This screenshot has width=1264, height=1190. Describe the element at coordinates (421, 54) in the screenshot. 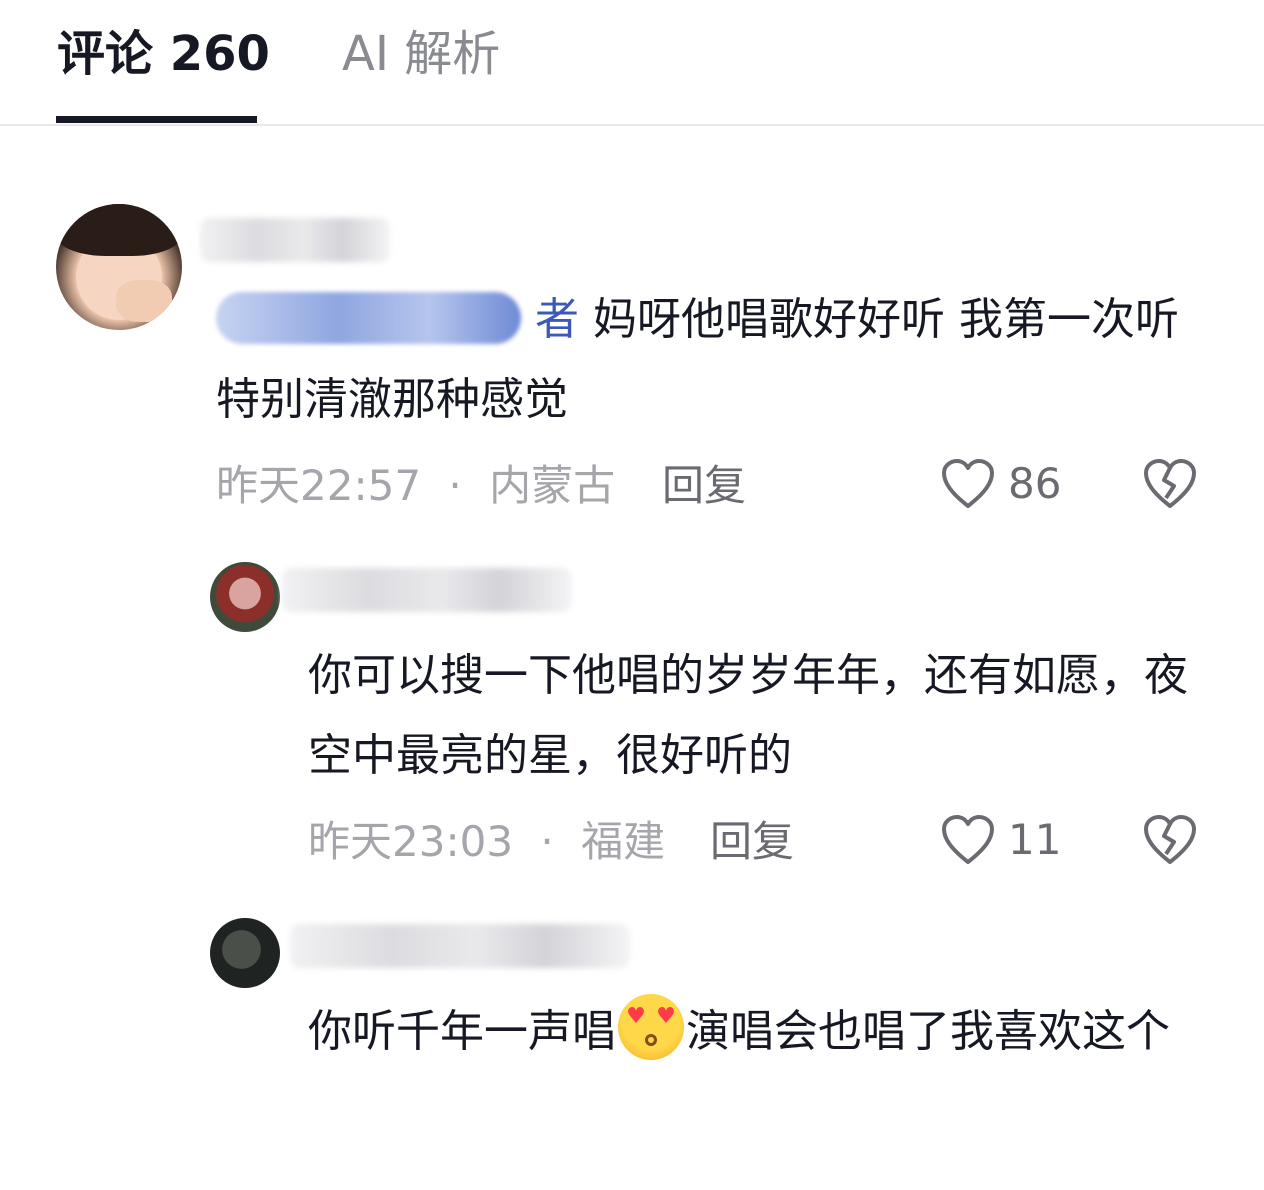

I see `tab-ai-analysis: AI 解析` at that location.